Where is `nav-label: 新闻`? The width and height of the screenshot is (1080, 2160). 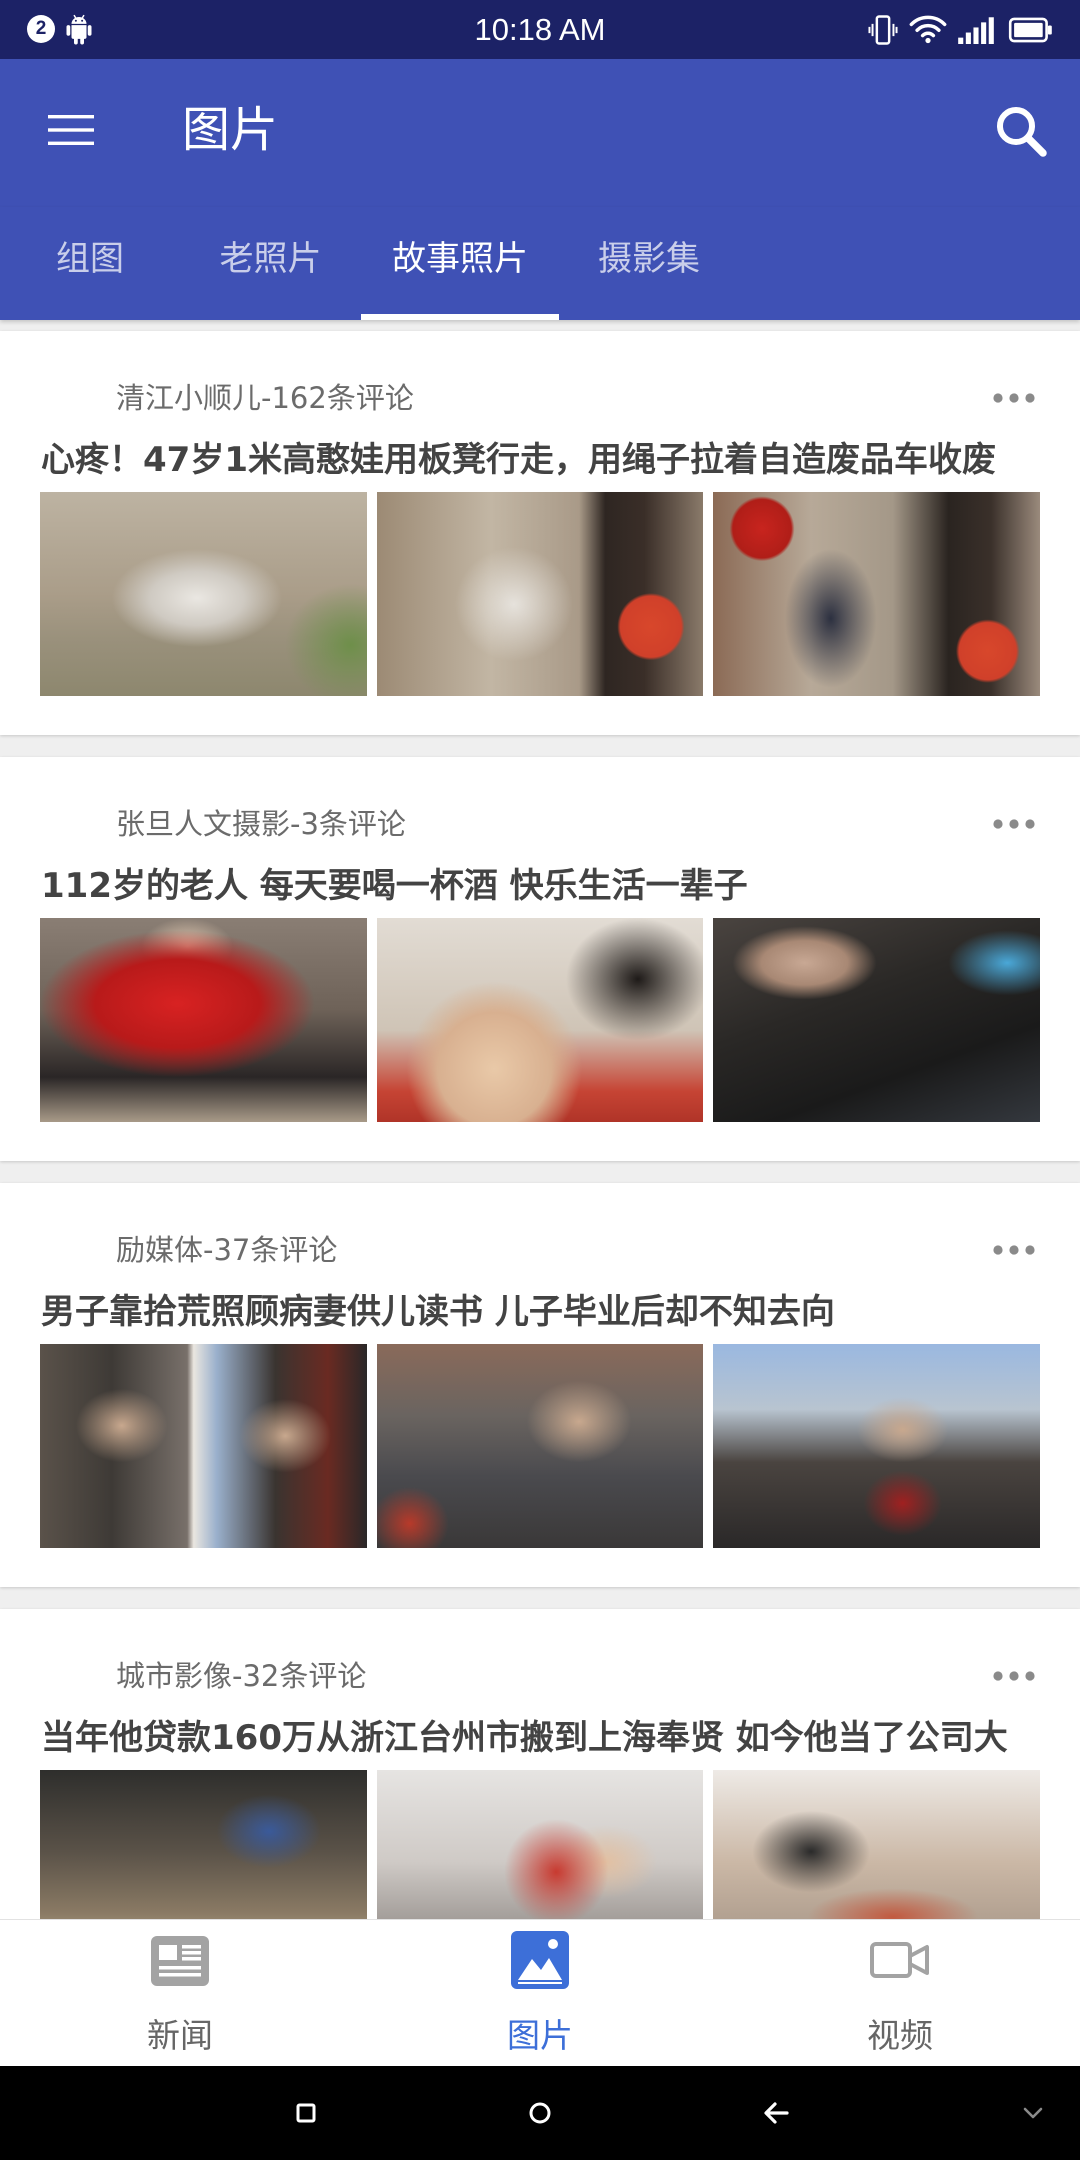
nav-label: 新闻 is located at coordinates (180, 2035).